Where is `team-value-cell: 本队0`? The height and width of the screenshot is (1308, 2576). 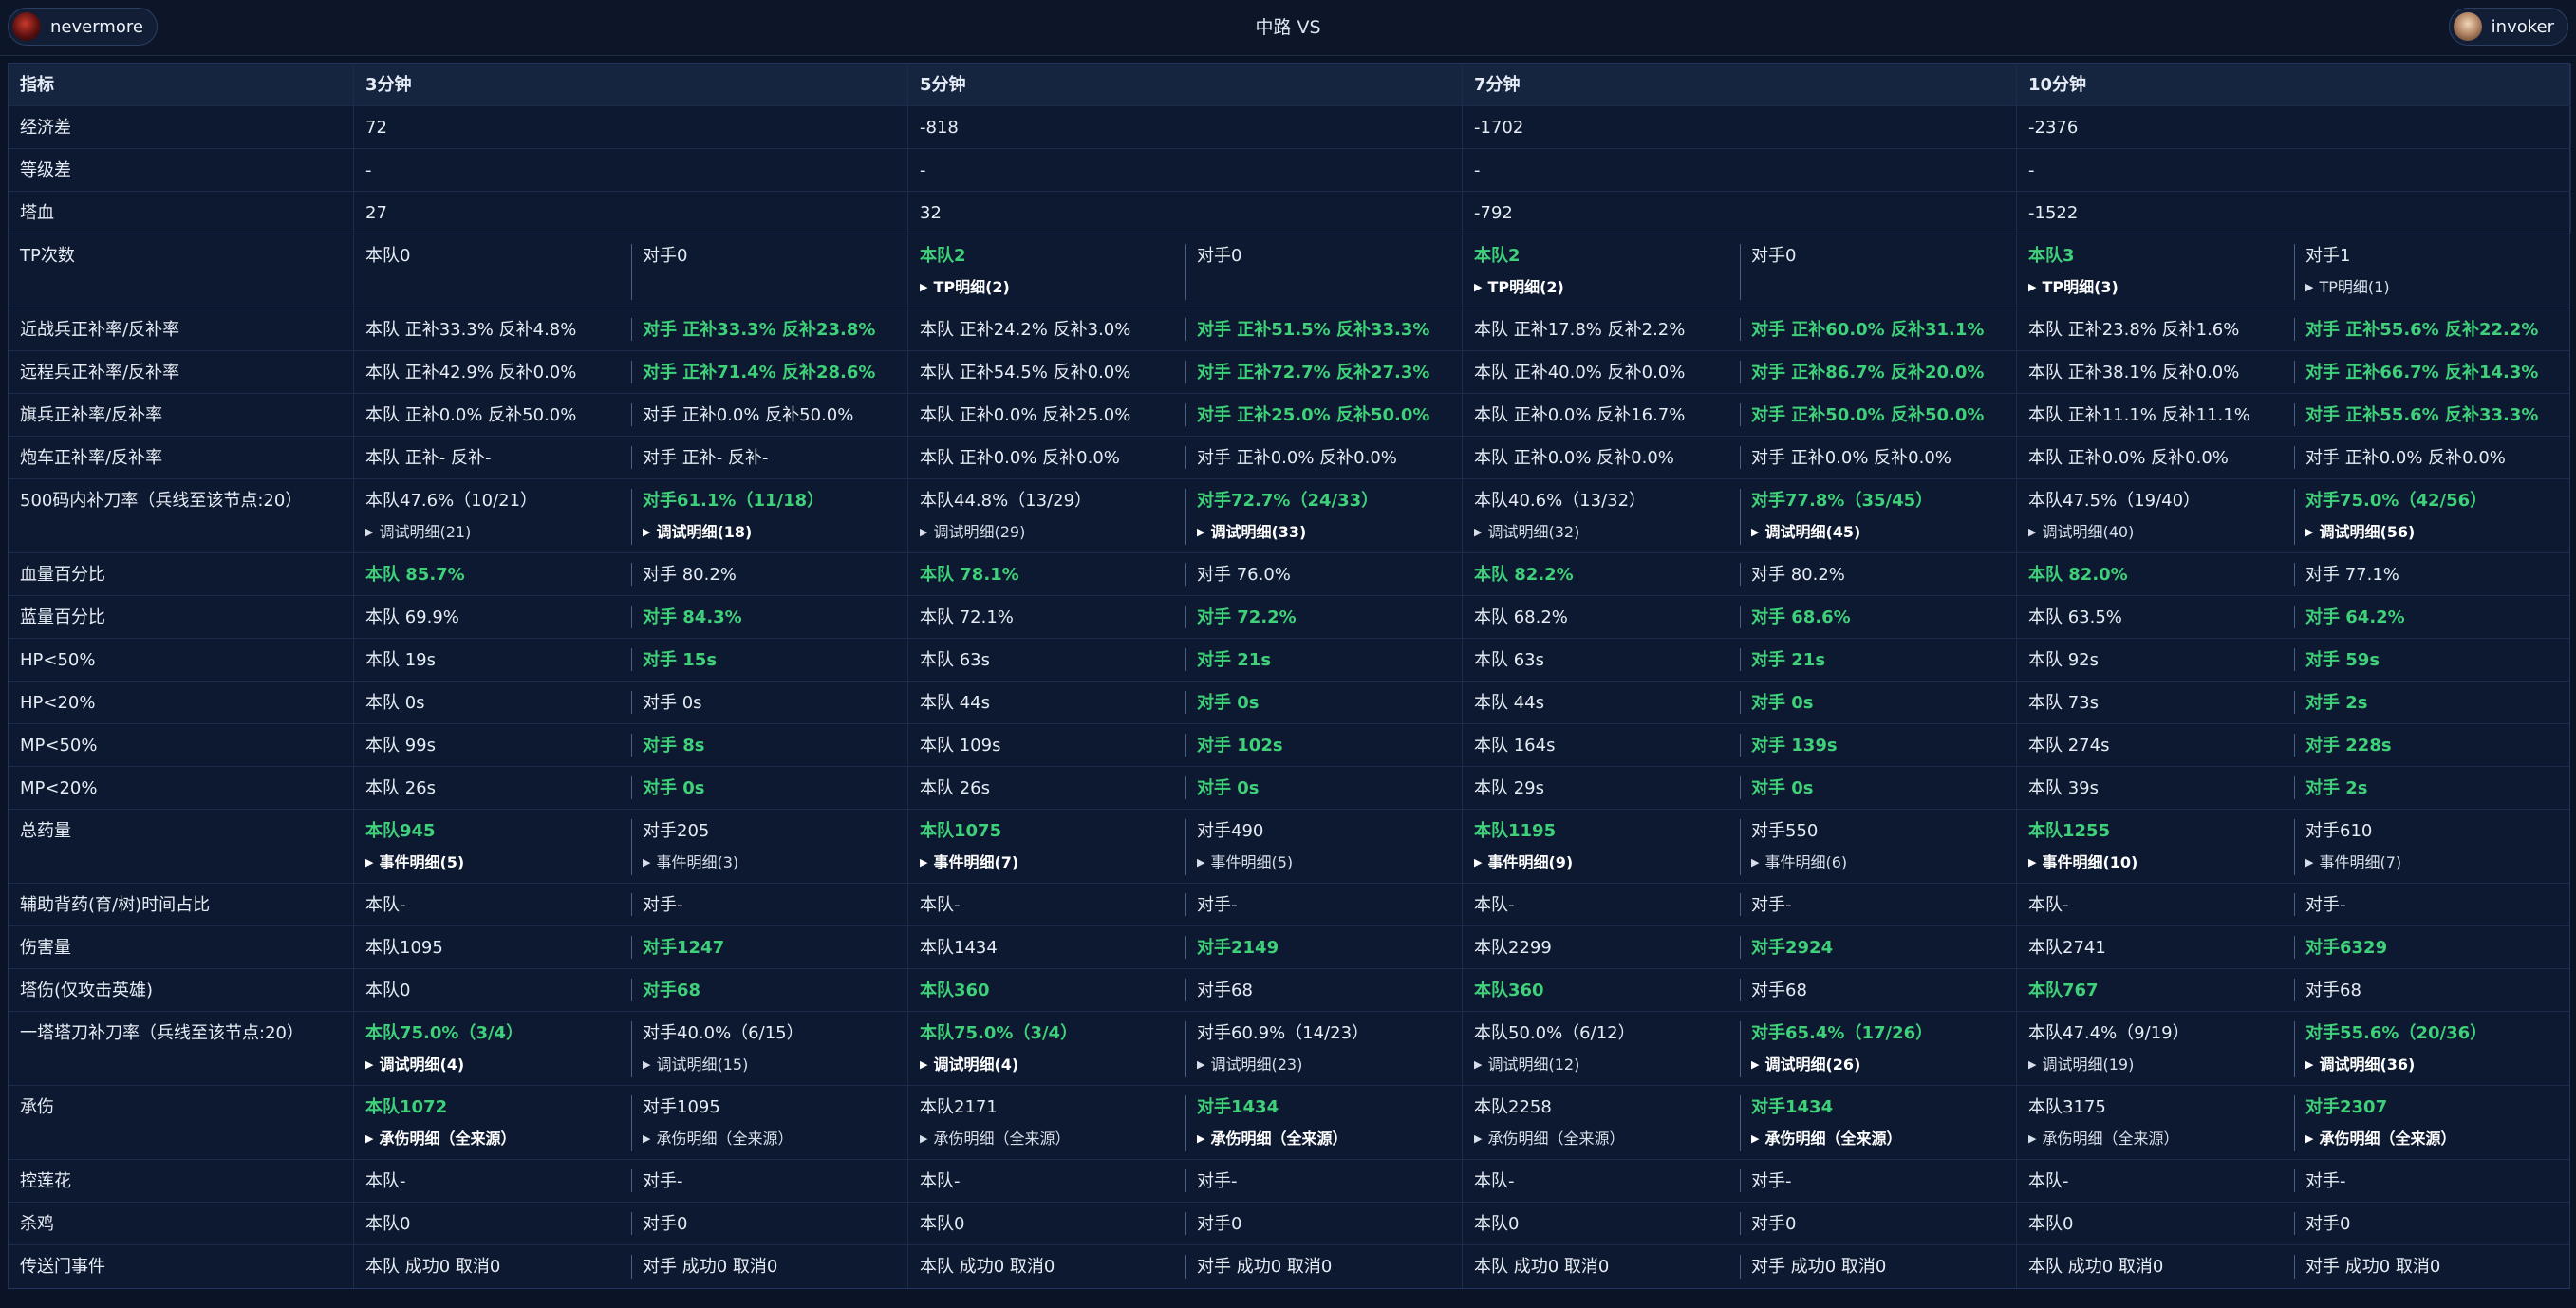 team-value-cell: 本队0 is located at coordinates (1046, 1223).